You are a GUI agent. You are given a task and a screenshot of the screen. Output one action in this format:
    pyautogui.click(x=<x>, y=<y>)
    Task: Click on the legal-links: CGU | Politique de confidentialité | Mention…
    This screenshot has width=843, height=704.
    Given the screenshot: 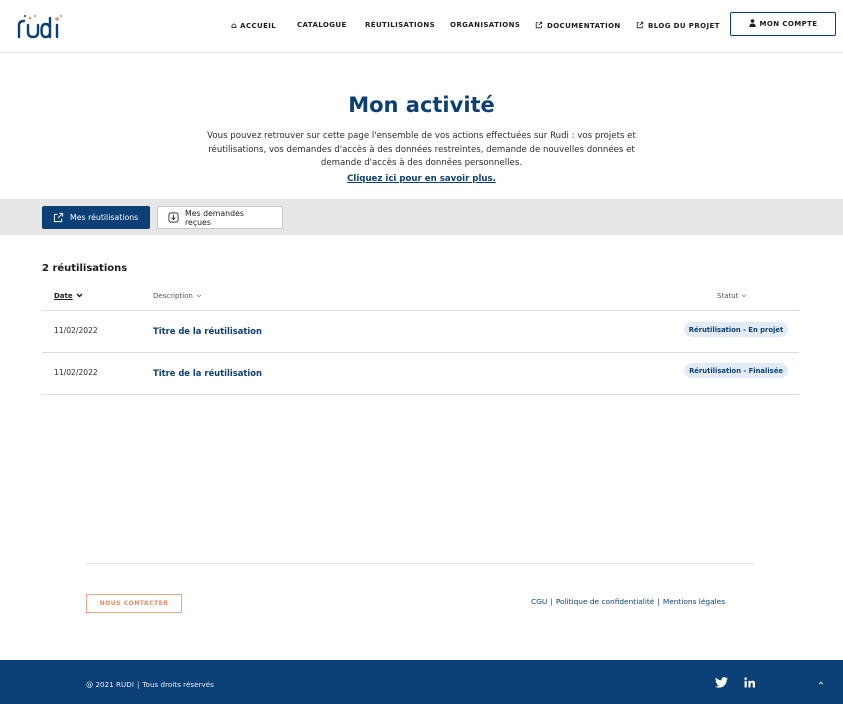 What is the action you would take?
    pyautogui.click(x=628, y=601)
    